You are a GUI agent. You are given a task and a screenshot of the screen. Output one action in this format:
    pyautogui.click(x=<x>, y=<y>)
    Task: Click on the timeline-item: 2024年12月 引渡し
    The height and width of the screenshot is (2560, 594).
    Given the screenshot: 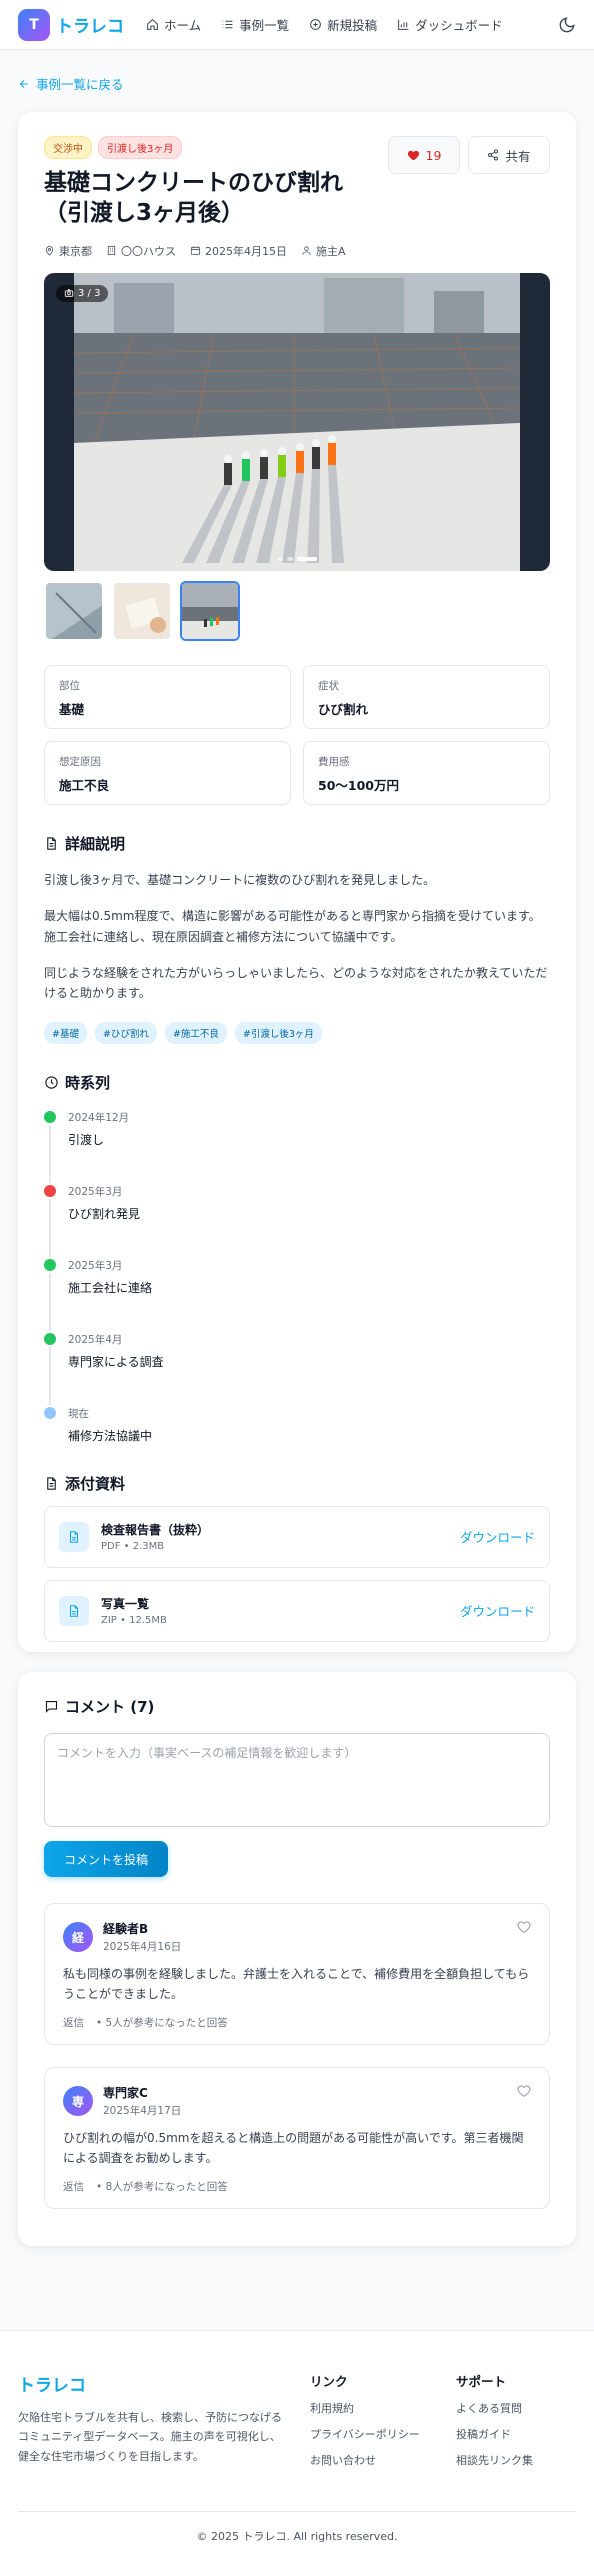 What is the action you would take?
    pyautogui.click(x=297, y=1146)
    